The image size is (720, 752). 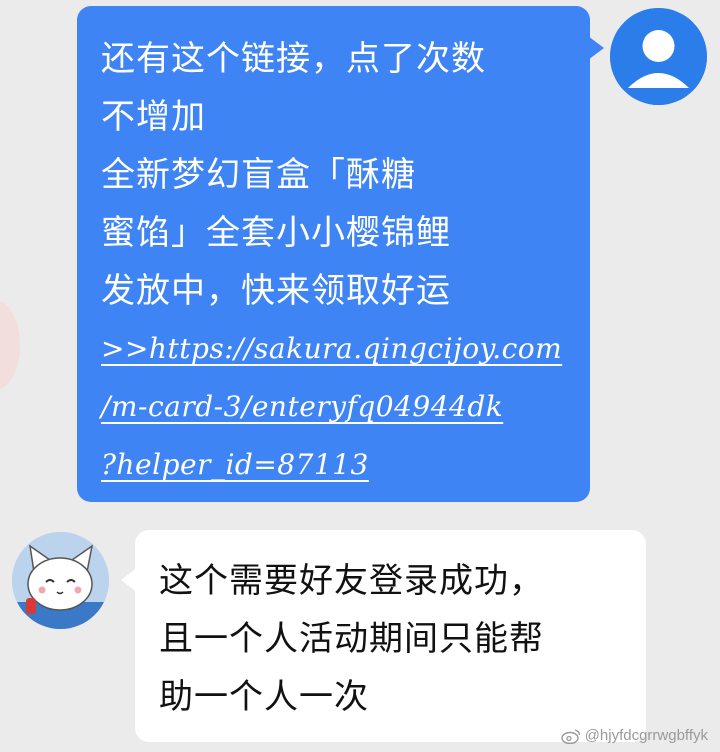 I want to click on default-person-icon, so click(x=658, y=56).